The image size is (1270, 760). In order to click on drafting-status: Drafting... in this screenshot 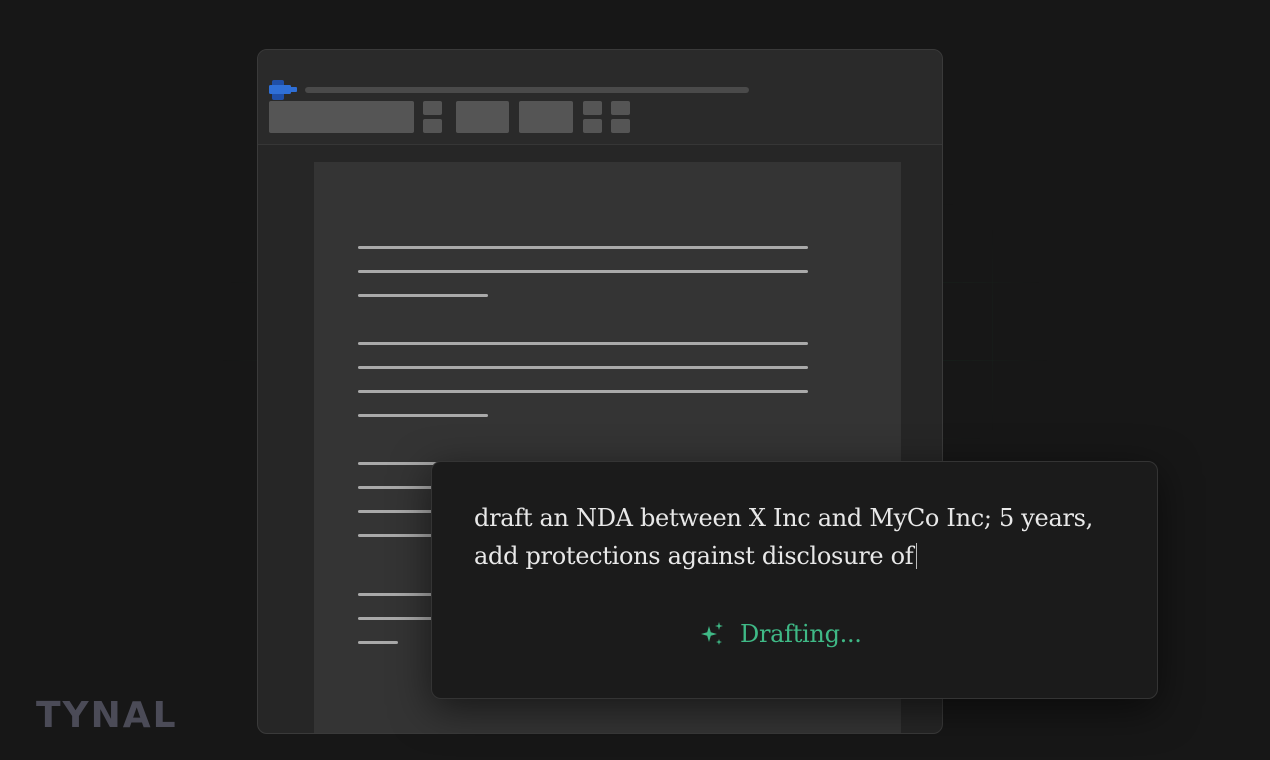, I will do `click(780, 634)`.